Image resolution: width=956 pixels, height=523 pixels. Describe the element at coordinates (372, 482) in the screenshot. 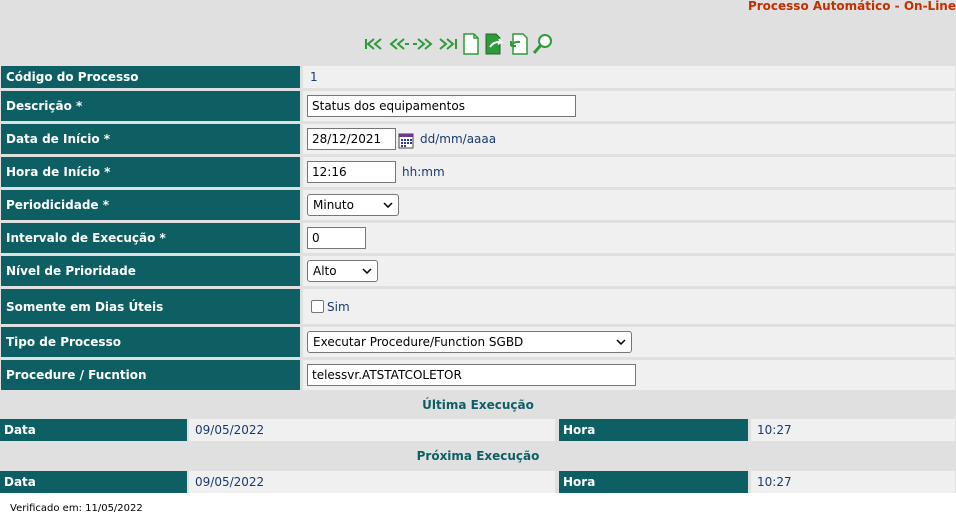

I see `proxima-data-value: 09/05/2022` at that location.